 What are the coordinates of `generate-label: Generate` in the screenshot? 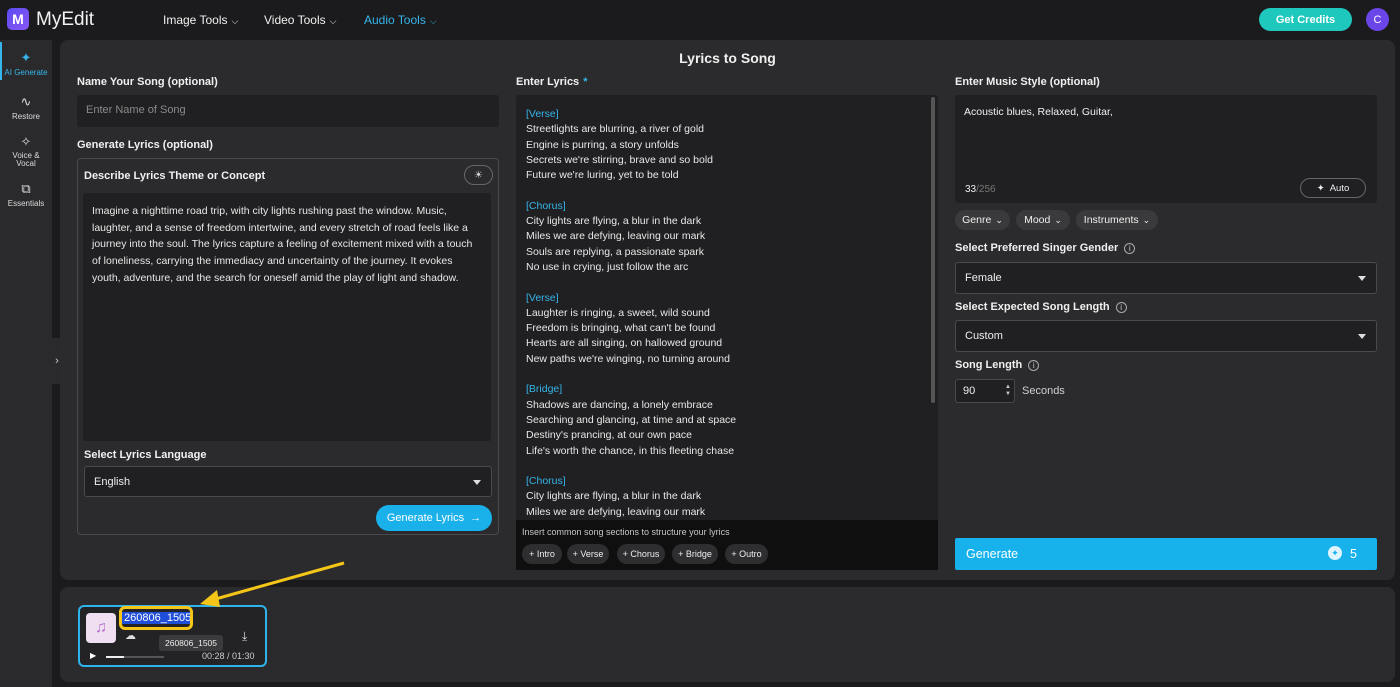 It's located at (992, 554).